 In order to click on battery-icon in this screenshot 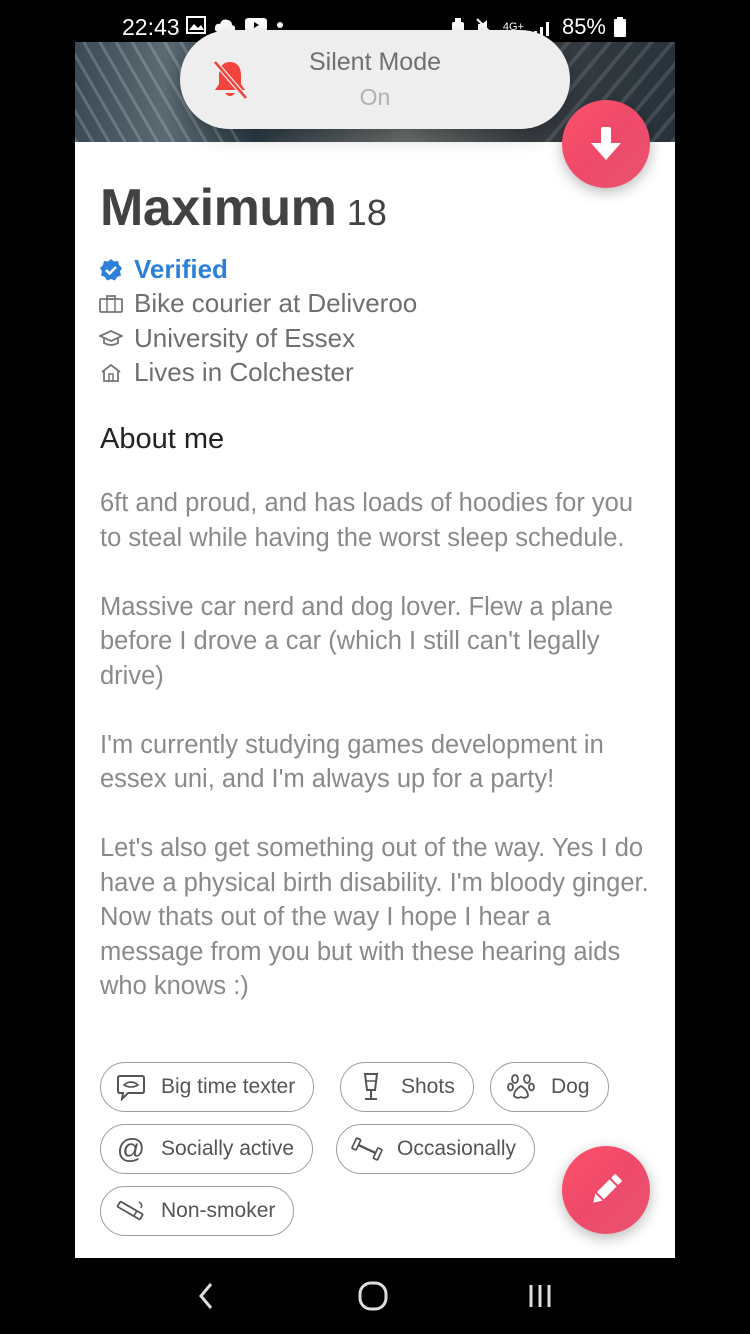, I will do `click(620, 27)`.